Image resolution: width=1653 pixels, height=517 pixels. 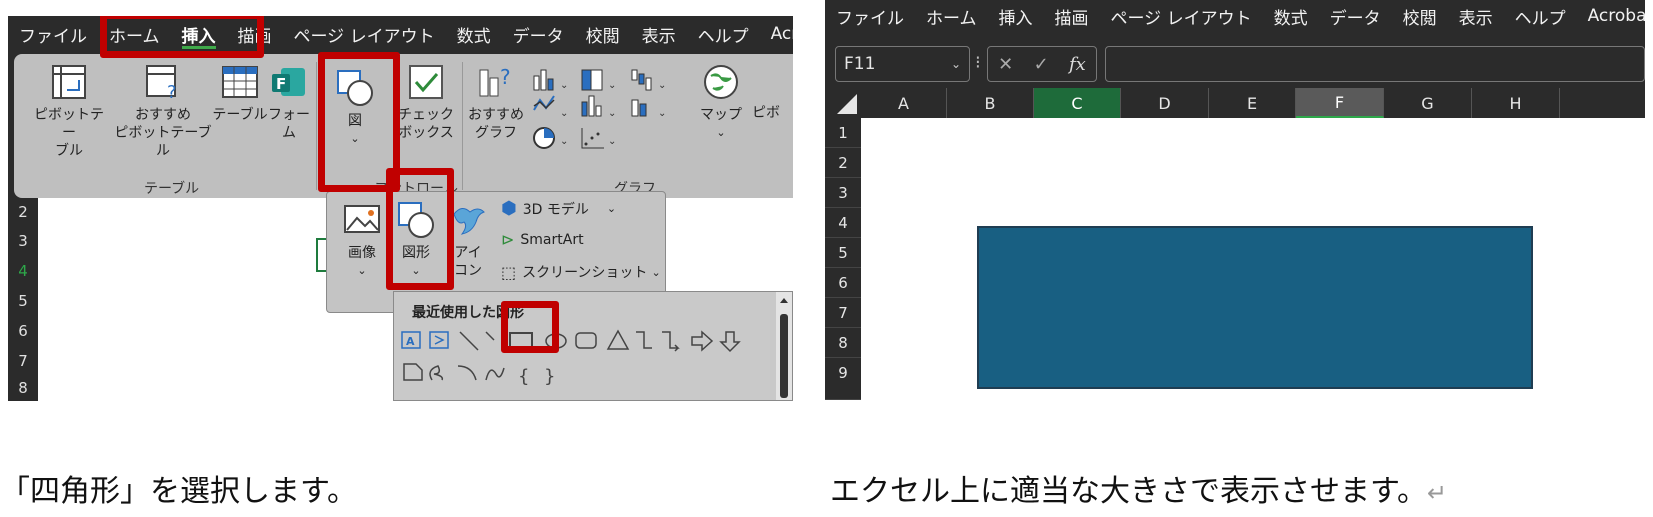 What do you see at coordinates (784, 300) in the screenshot?
I see `scroll-up-icon` at bounding box center [784, 300].